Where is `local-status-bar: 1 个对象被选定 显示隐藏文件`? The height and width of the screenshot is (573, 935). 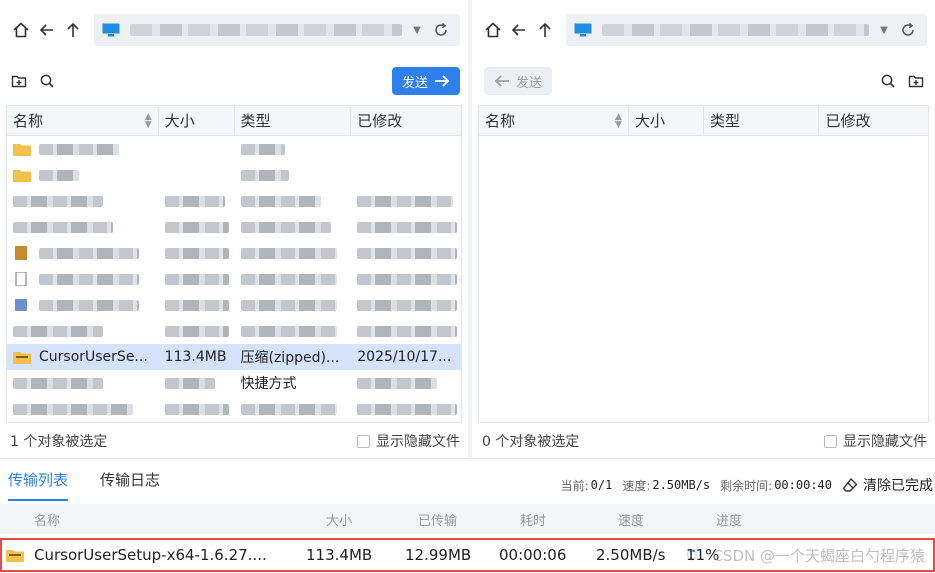
local-status-bar: 1 个对象被选定 显示隐藏文件 is located at coordinates (235, 441).